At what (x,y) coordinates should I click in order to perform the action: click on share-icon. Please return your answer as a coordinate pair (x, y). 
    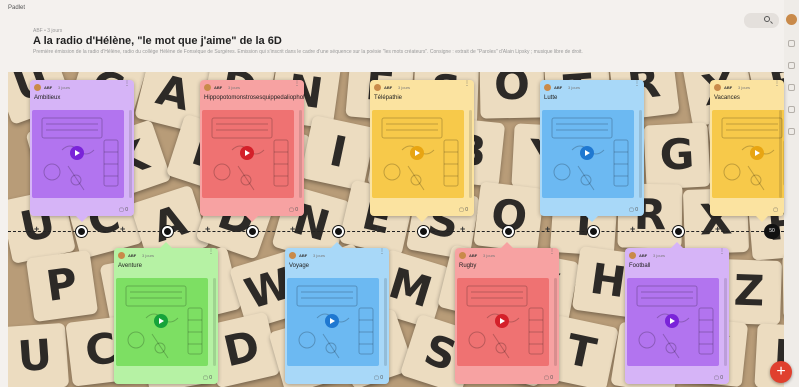
    Looking at the image, I should click on (791, 43).